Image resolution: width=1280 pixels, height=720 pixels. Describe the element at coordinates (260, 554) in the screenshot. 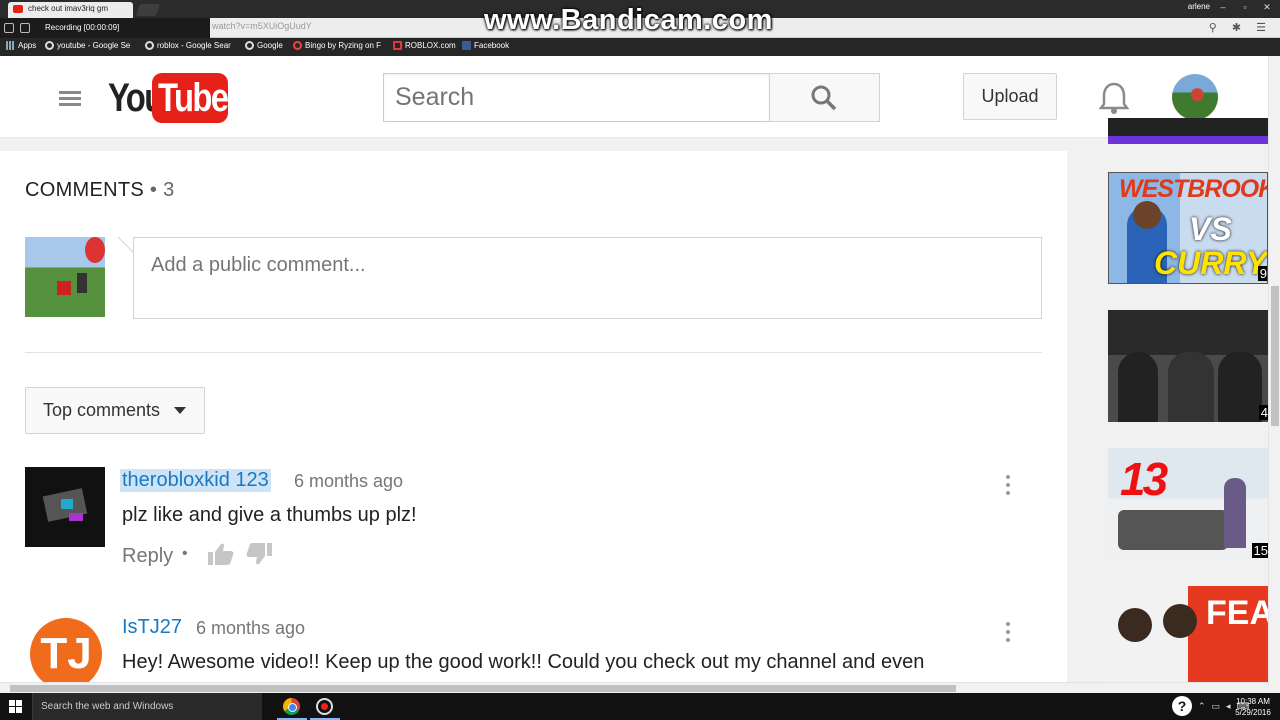

I see `thumbs-down-icon` at that location.